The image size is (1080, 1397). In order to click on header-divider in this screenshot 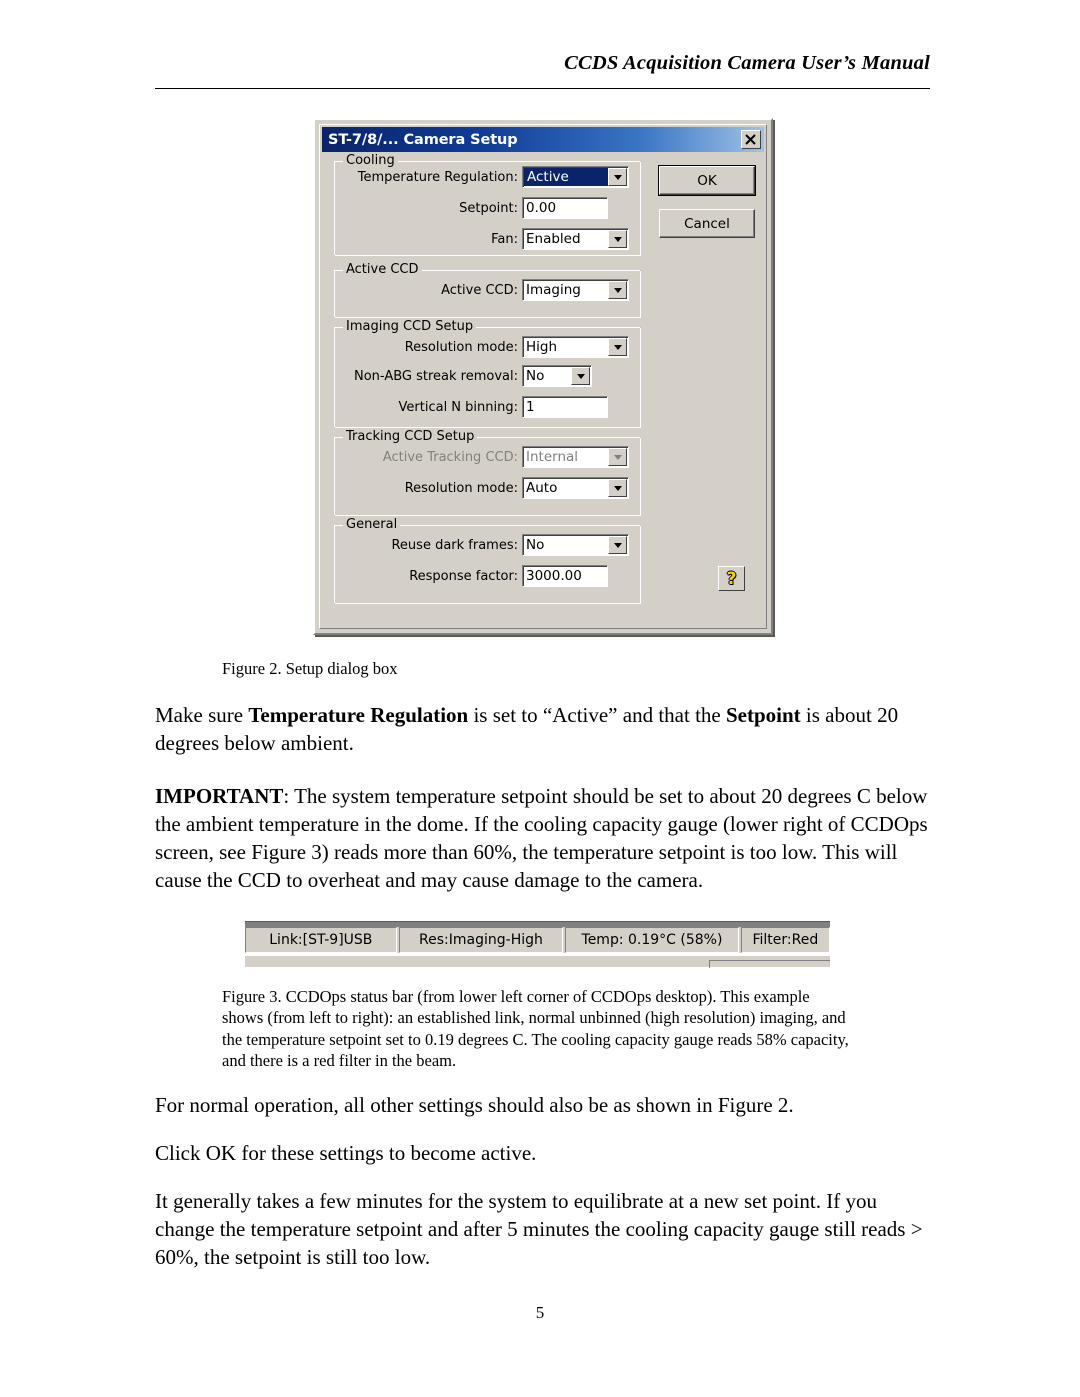, I will do `click(542, 88)`.